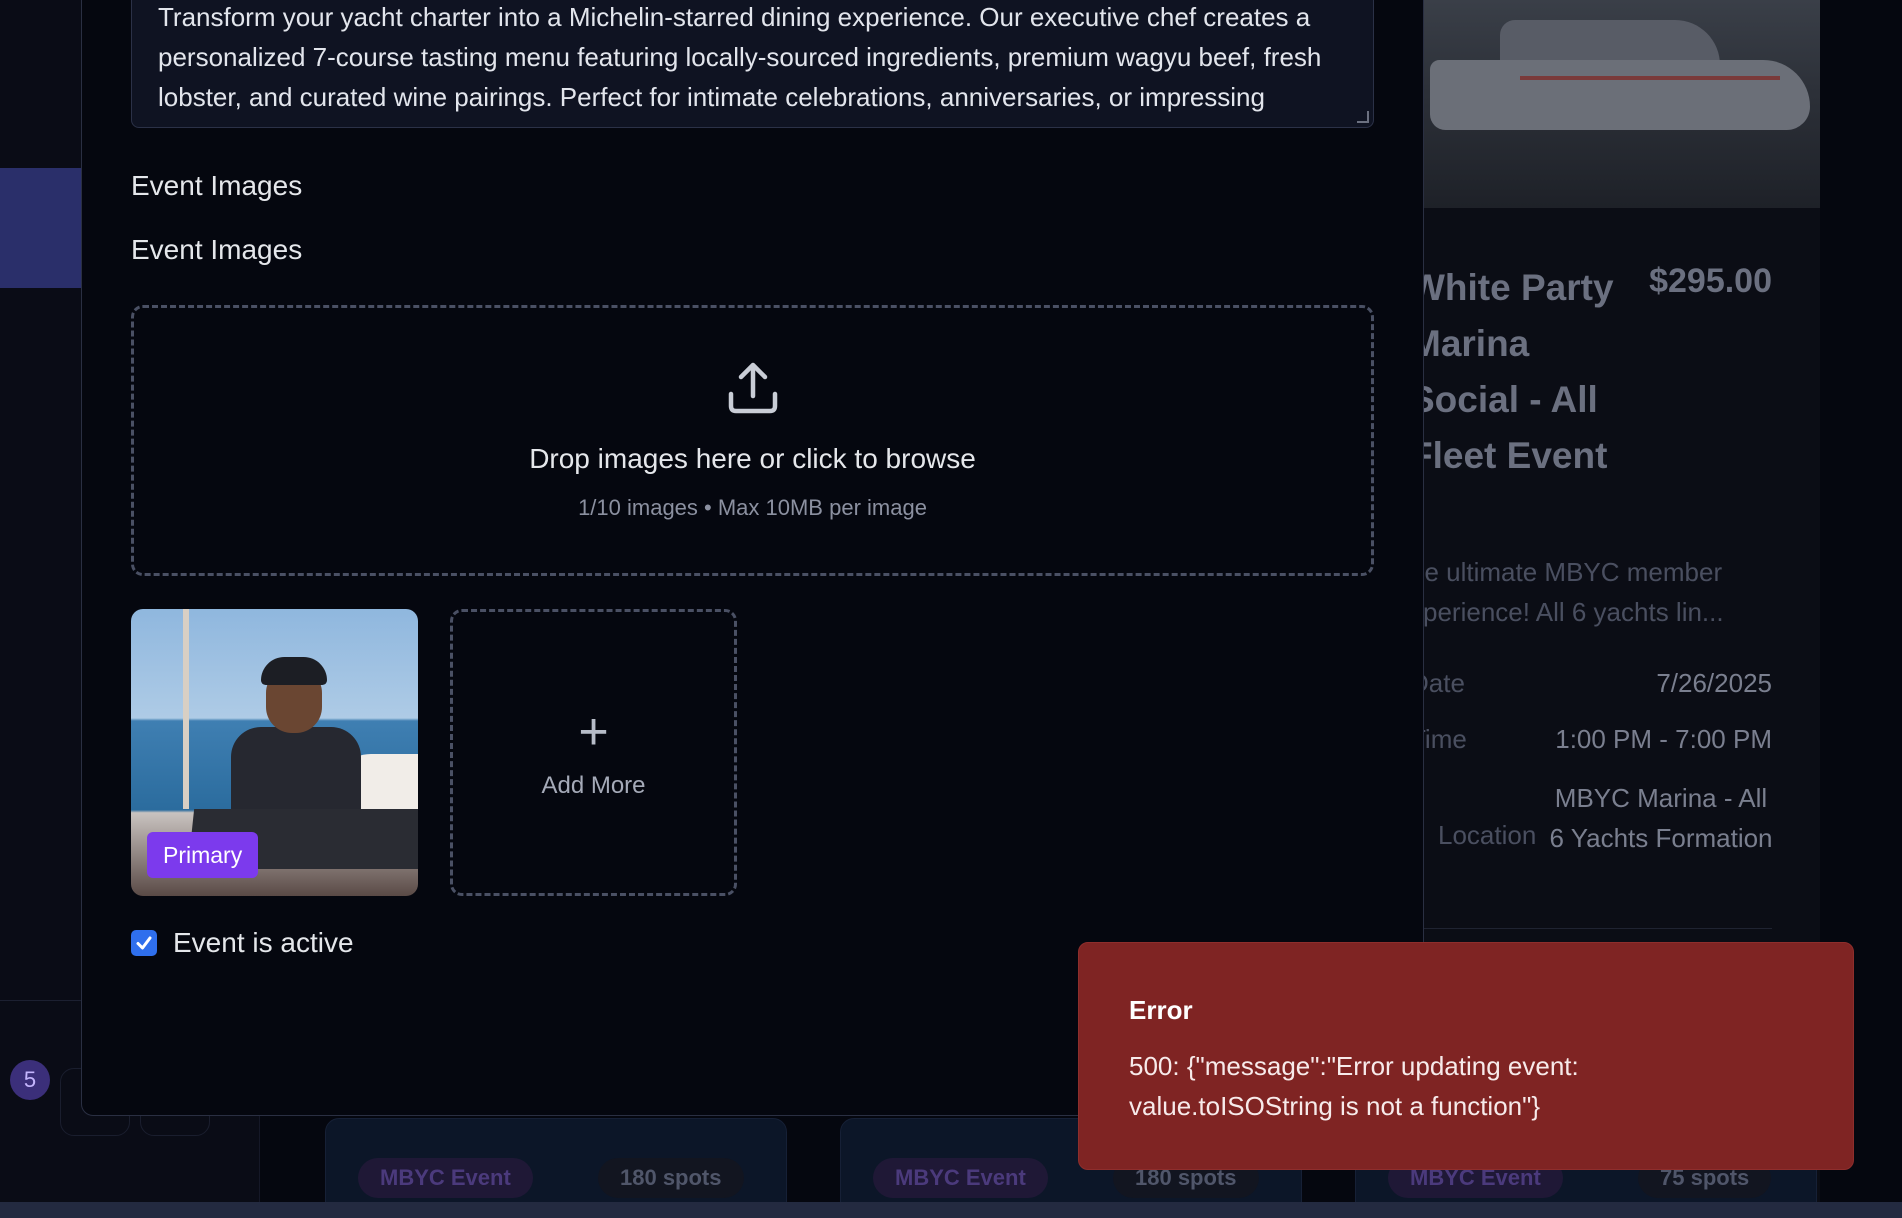 The height and width of the screenshot is (1218, 1902). Describe the element at coordinates (1591, 928) in the screenshot. I see `event-card-divider` at that location.